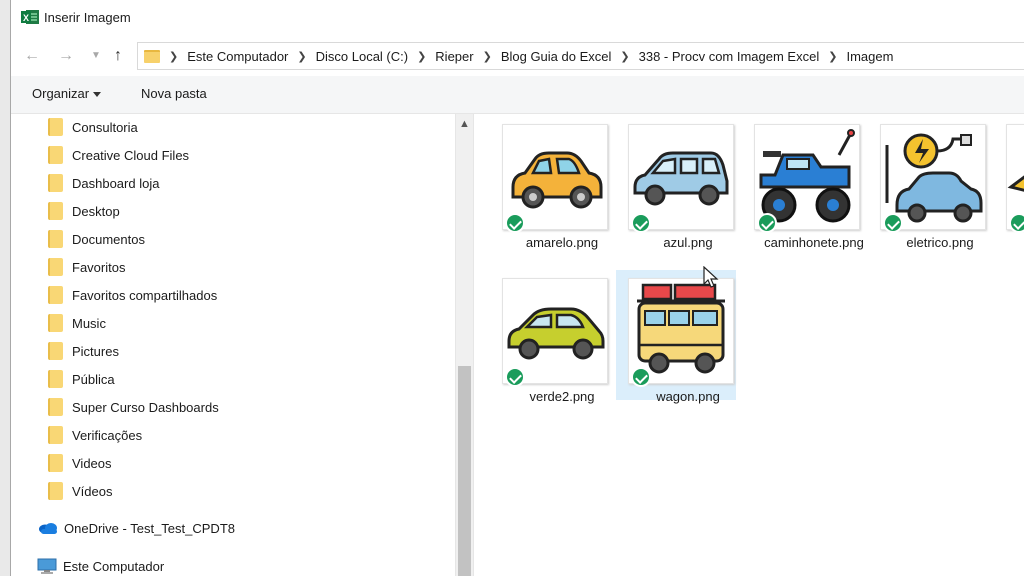  I want to click on nav-folder-label: Consultoria, so click(105, 127).